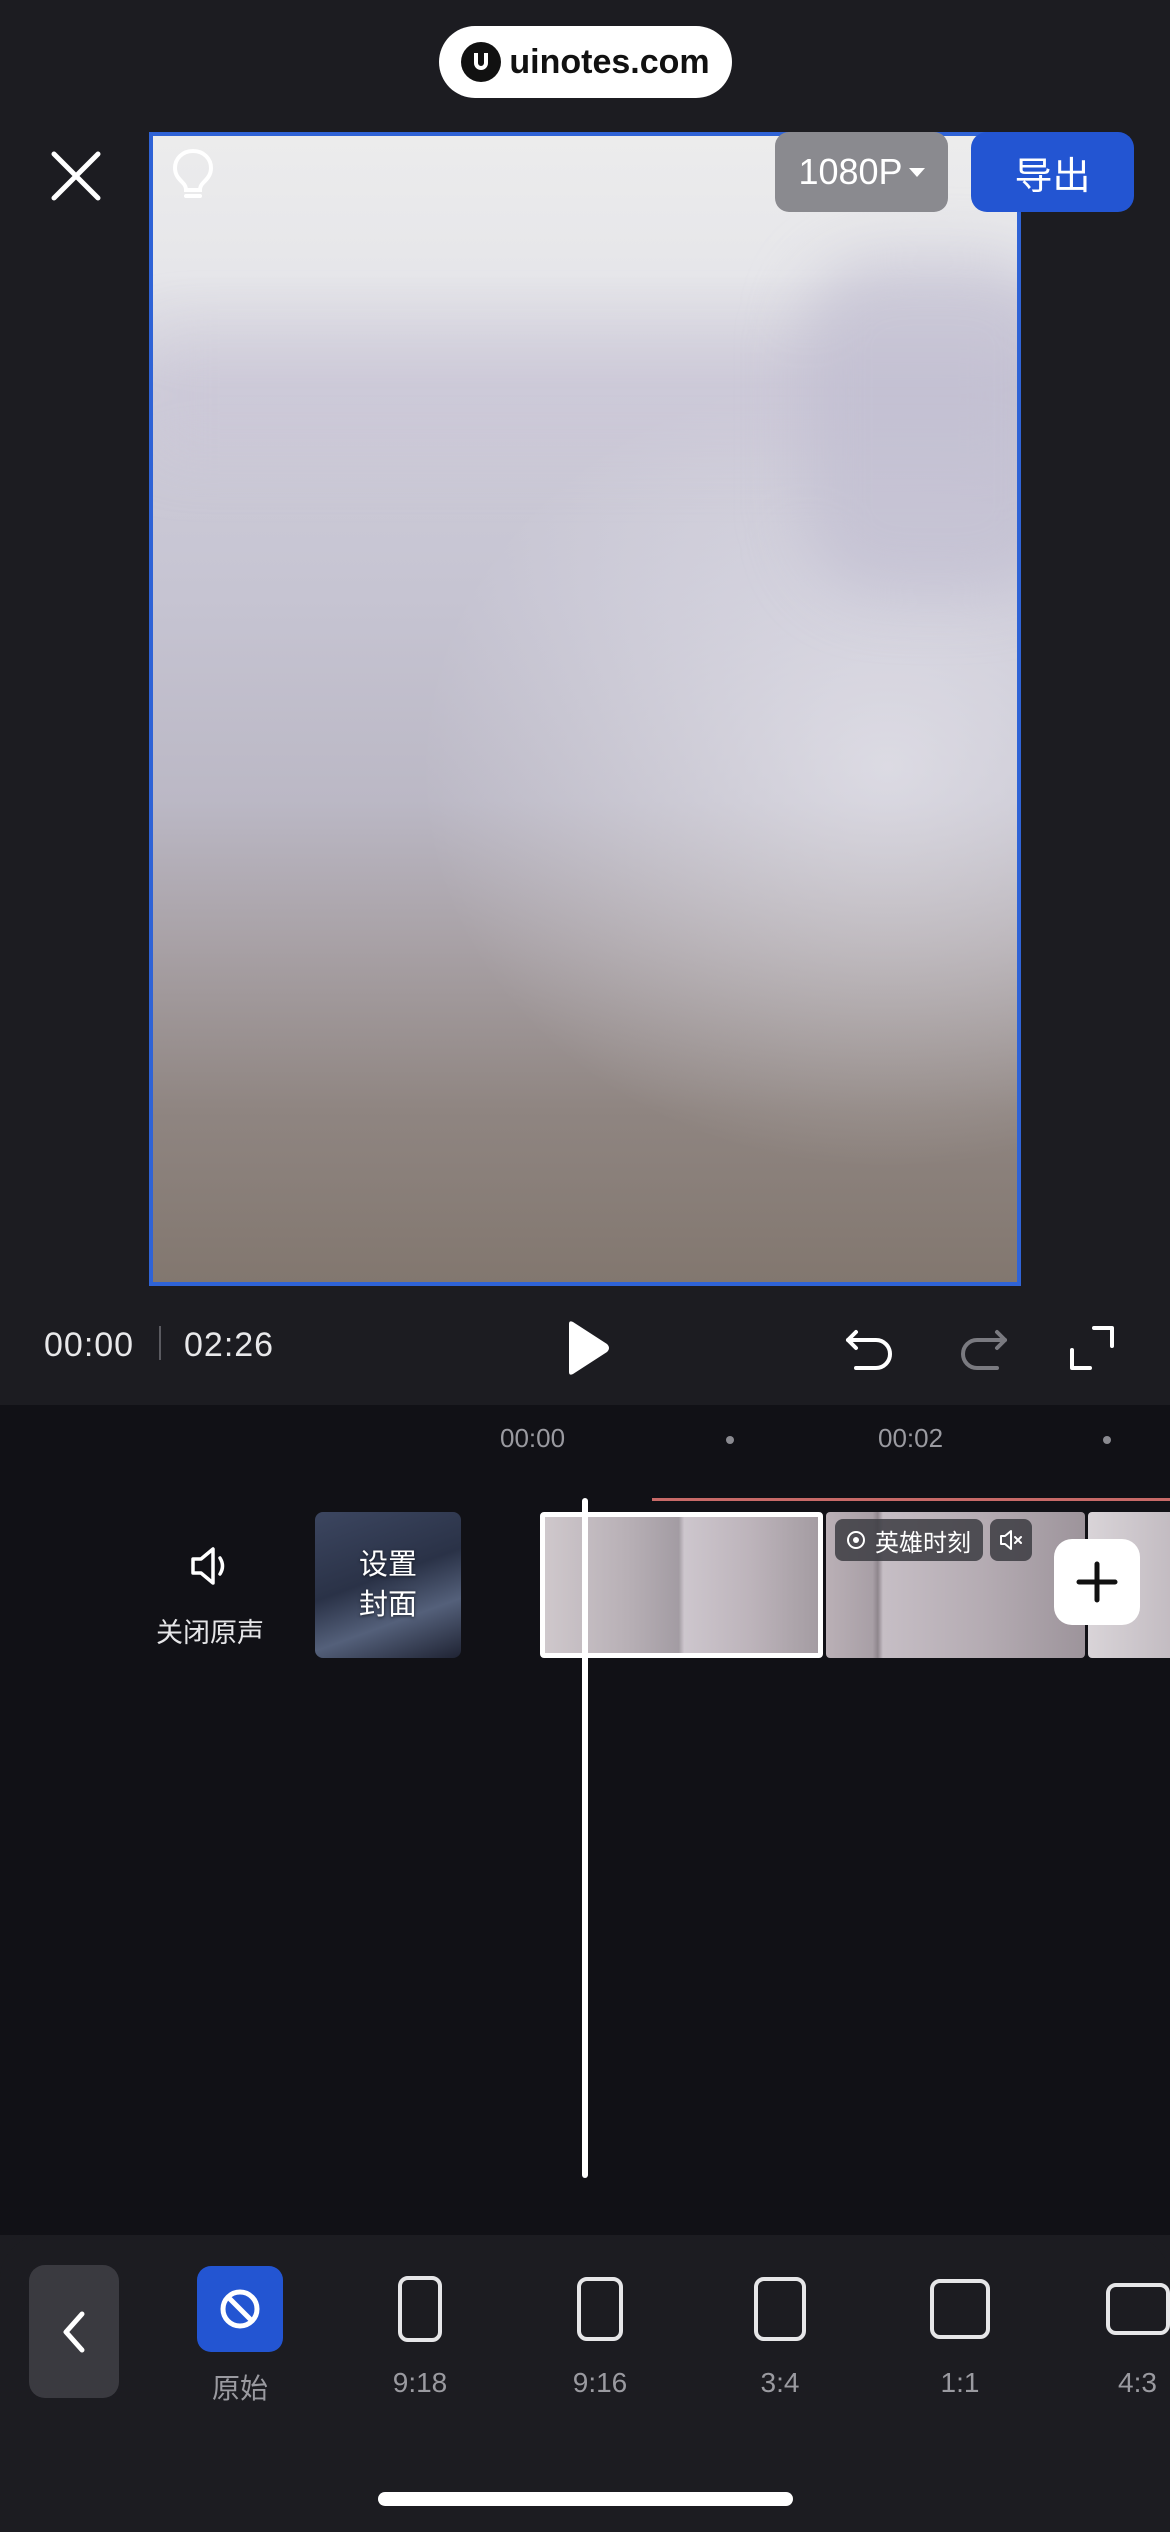  Describe the element at coordinates (481, 62) in the screenshot. I see `uinotes-logo-icon` at that location.